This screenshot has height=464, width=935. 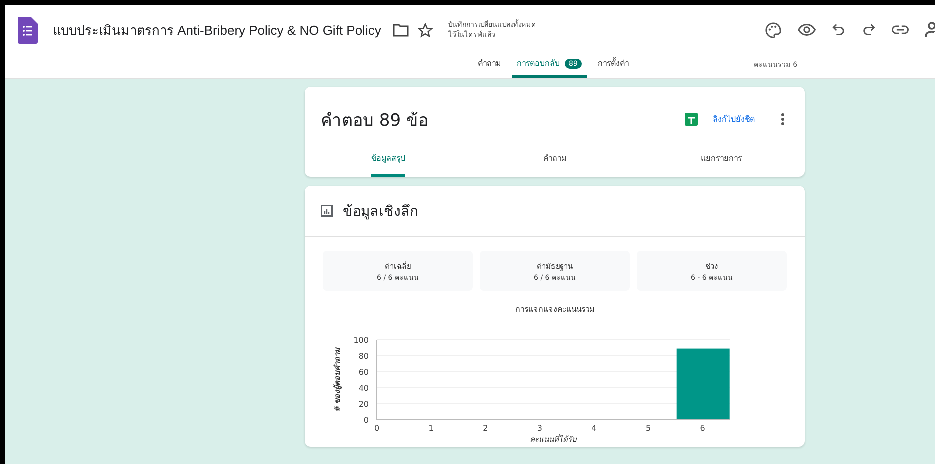 I want to click on folder-icon, so click(x=401, y=30).